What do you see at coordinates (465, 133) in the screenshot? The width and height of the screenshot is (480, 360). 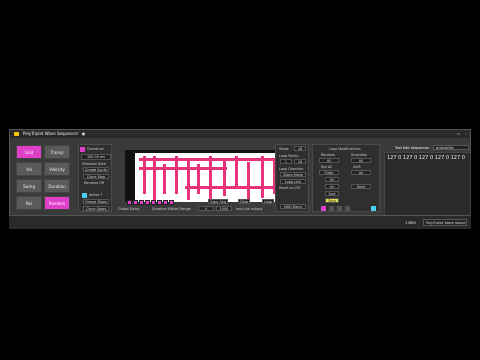 I see `device-close-icon: ◦` at bounding box center [465, 133].